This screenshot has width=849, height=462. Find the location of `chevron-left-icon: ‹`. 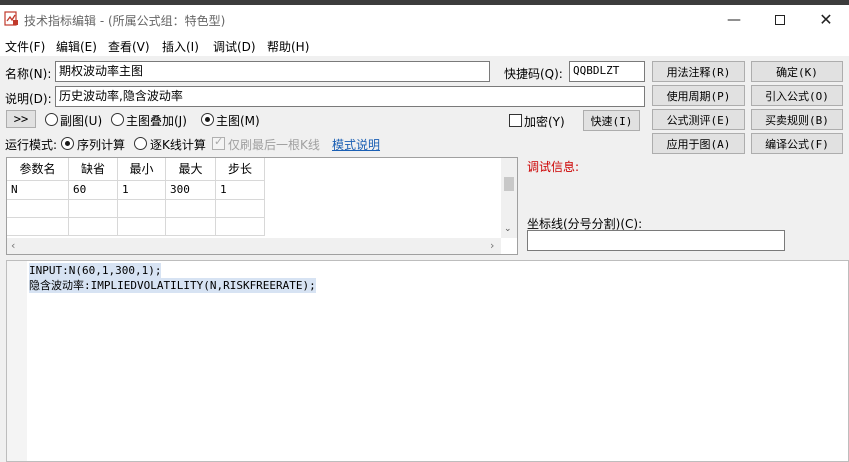

chevron-left-icon: ‹ is located at coordinates (13, 245).